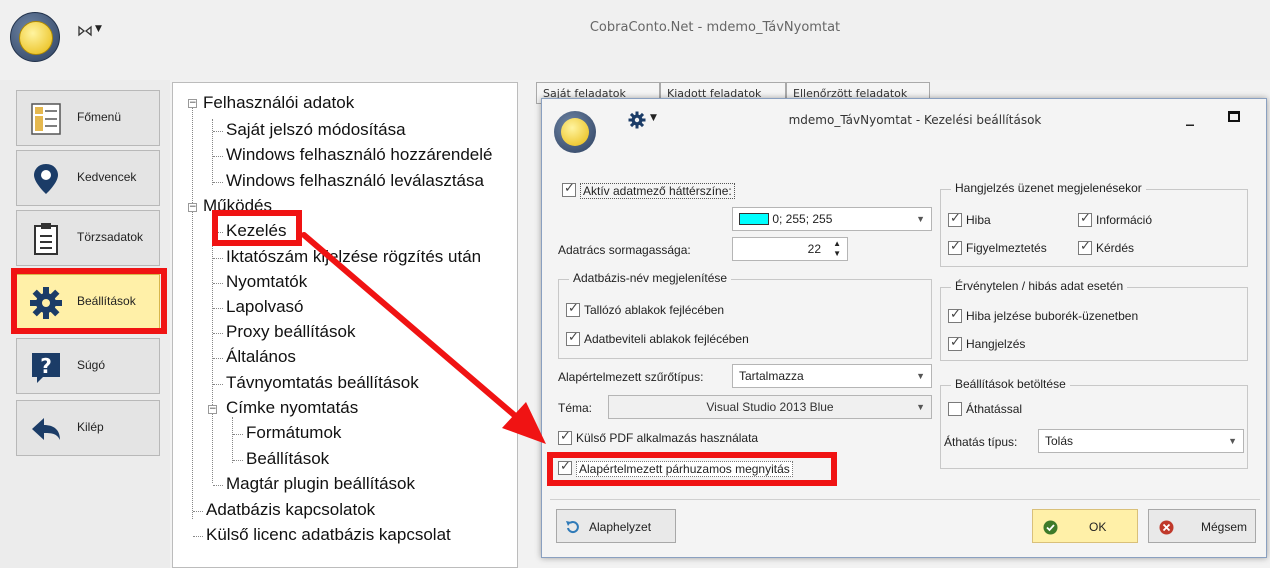 Image resolution: width=1270 pixels, height=568 pixels. Describe the element at coordinates (771, 376) in the screenshot. I see `filter-type-value: Tartalmazza` at that location.